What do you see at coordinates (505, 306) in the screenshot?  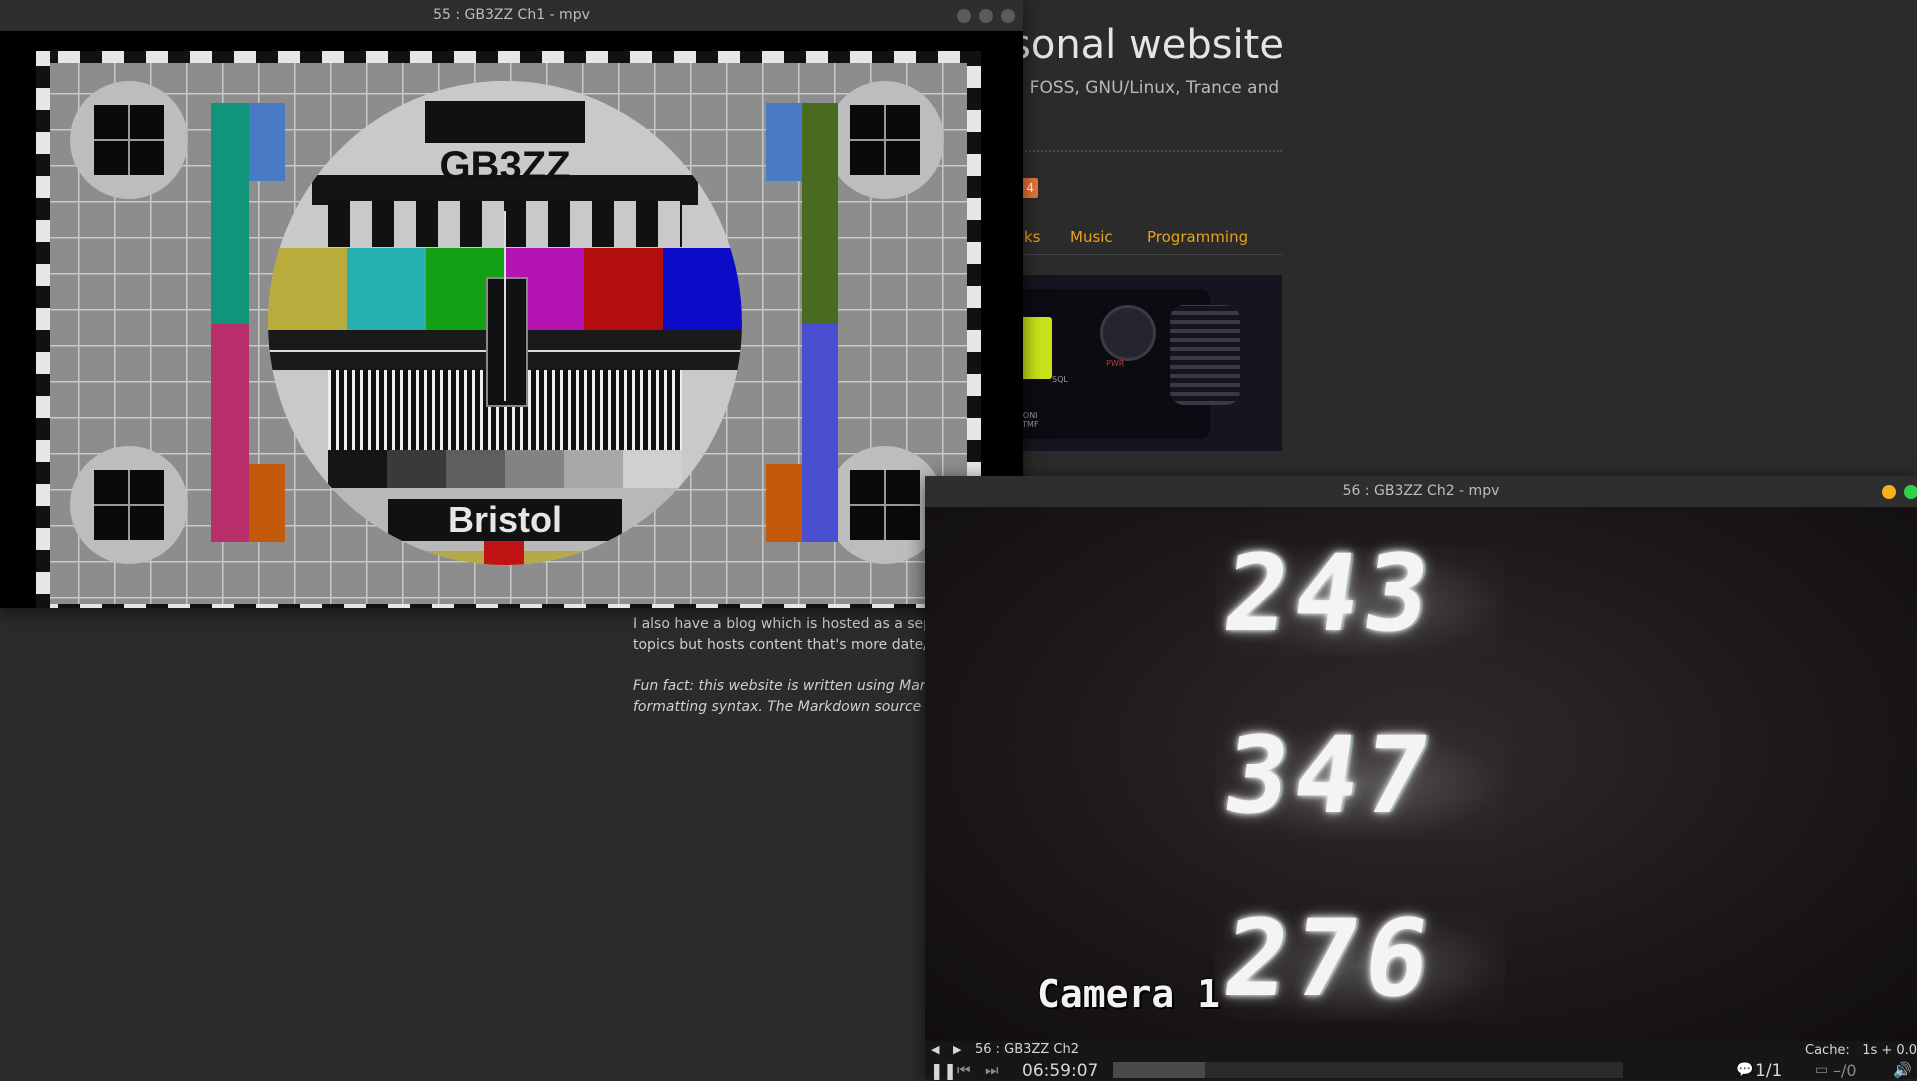 I see `crosshair-v` at bounding box center [505, 306].